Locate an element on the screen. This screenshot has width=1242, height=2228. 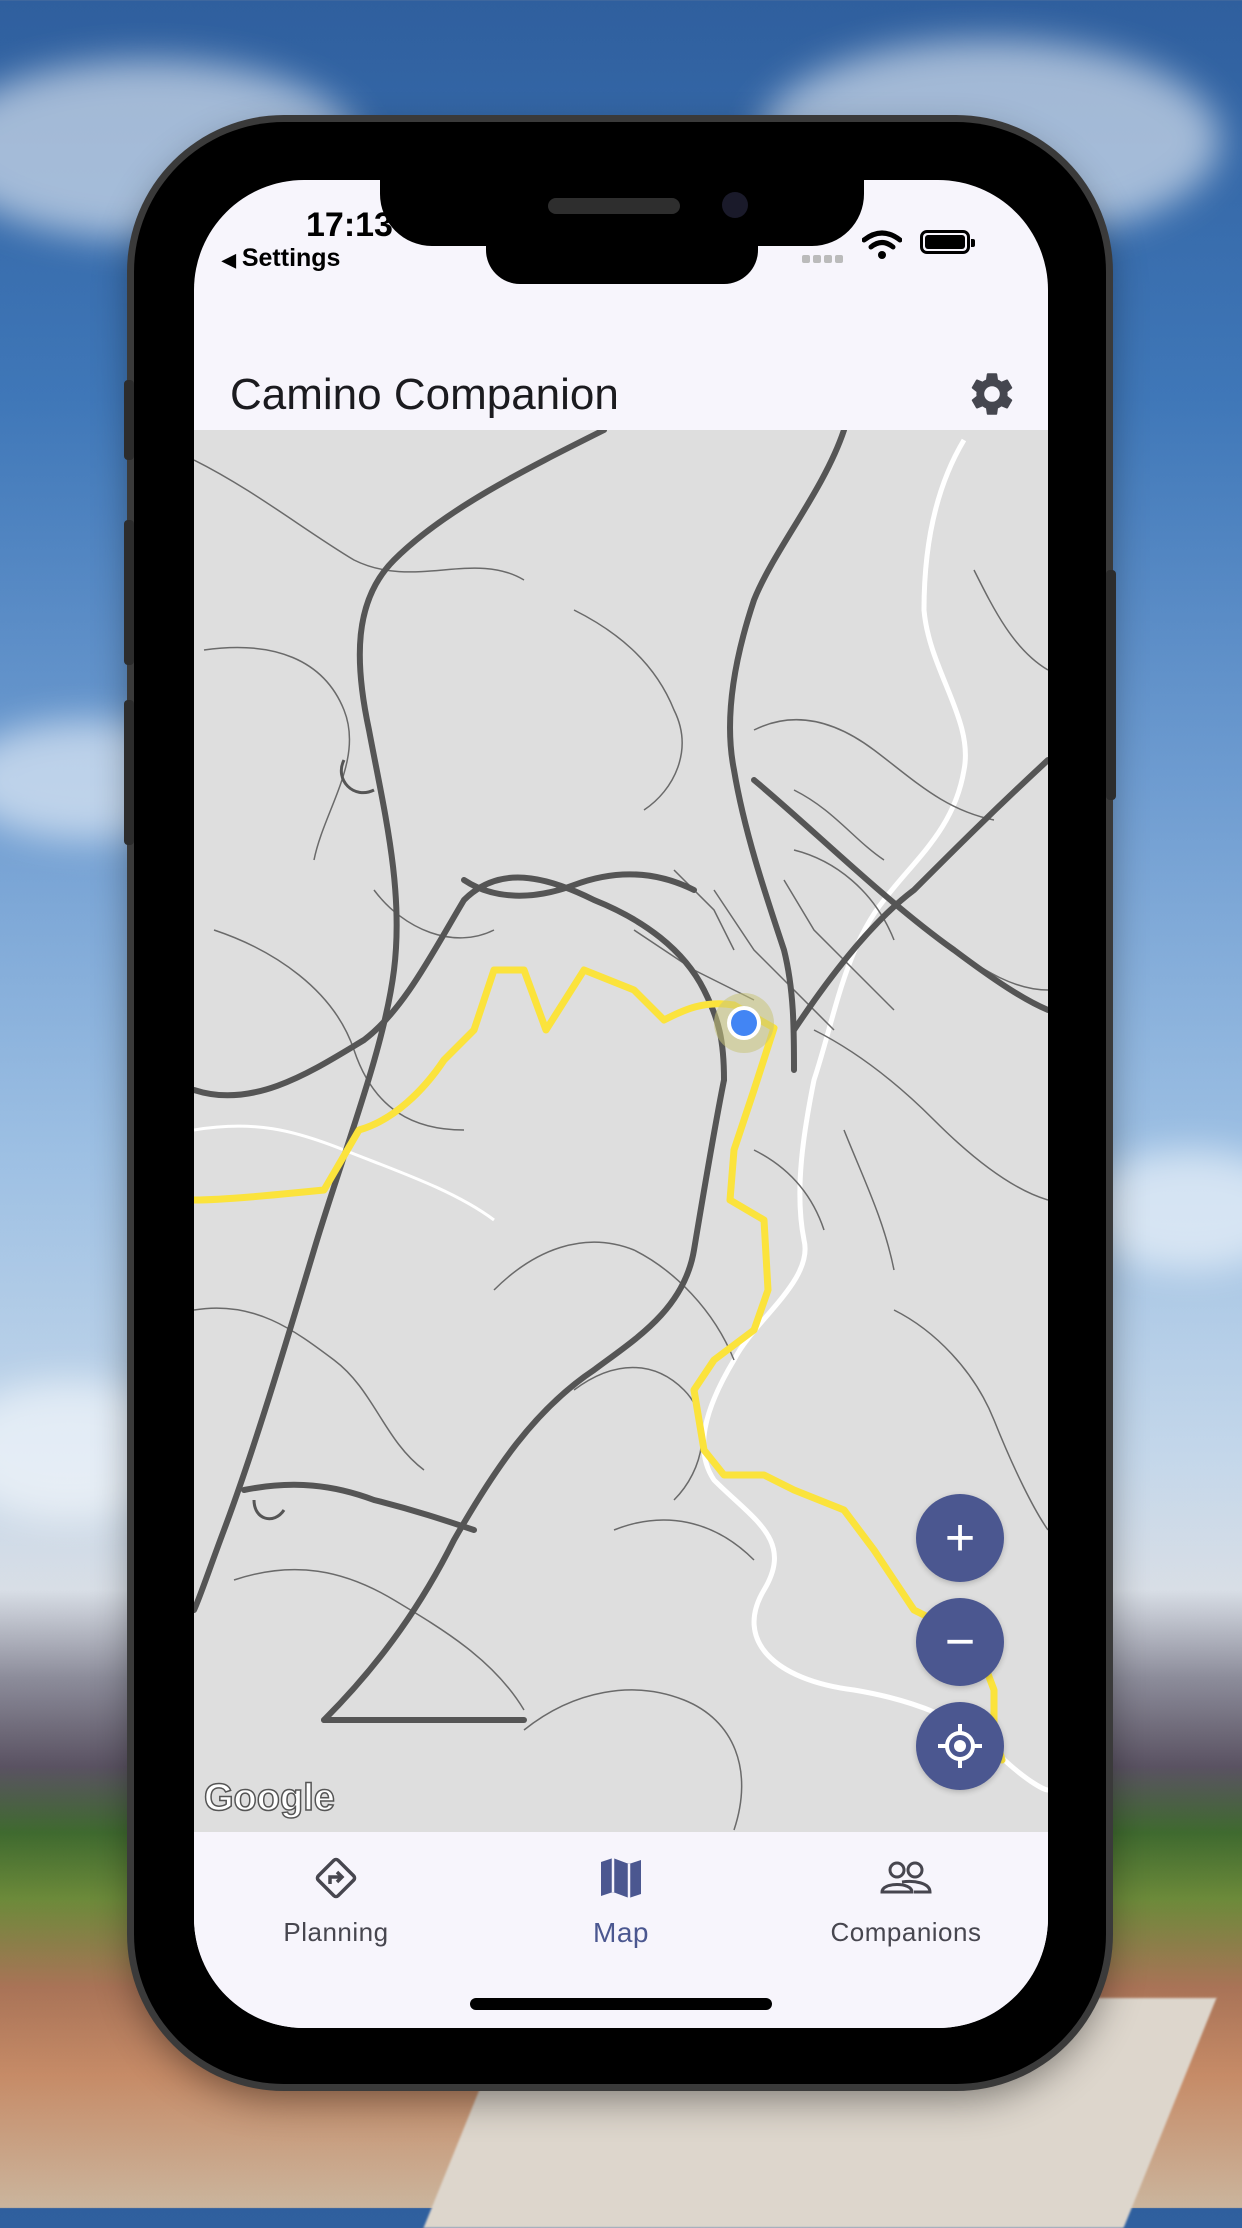
cellular-signal-icon is located at coordinates (824, 259).